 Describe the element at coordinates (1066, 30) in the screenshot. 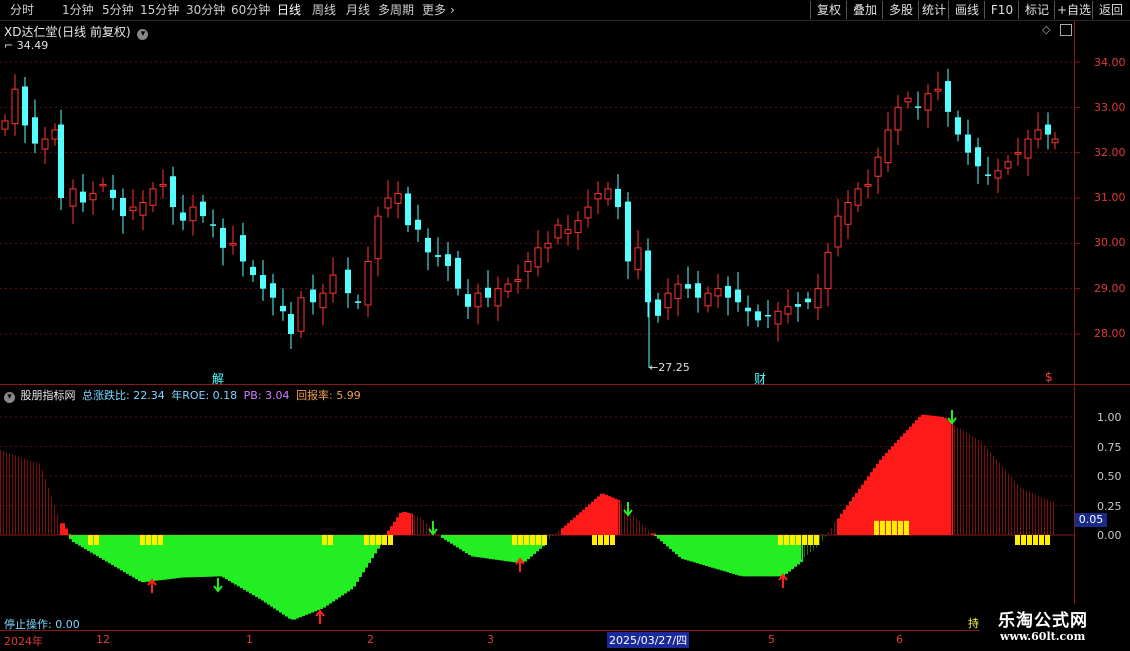

I see `panel-toggle-icon` at that location.